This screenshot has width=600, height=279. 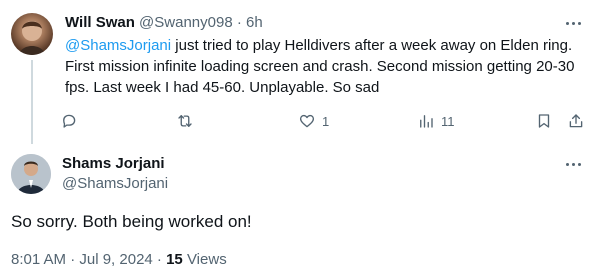 I want to click on author-name: Shams Jorjani, so click(x=113, y=164).